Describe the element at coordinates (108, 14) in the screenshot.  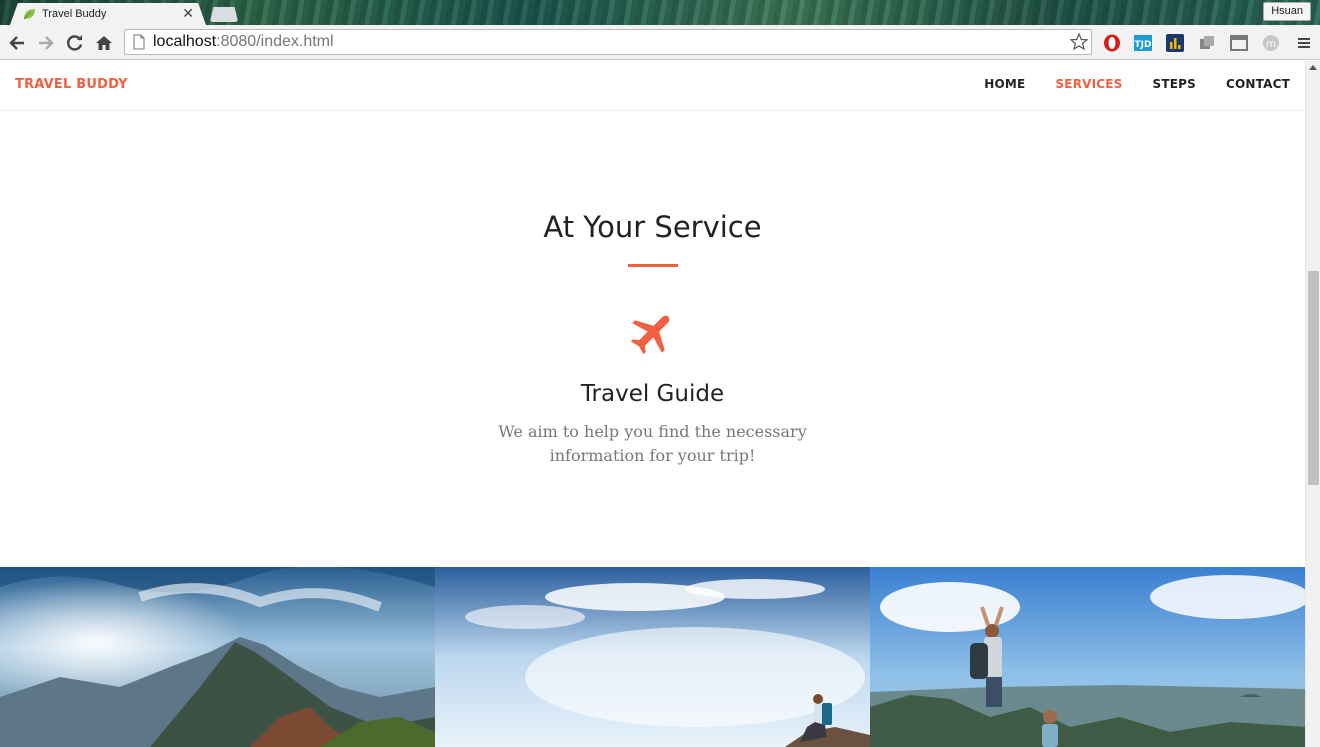
I see `tab-travel-buddy: Travel Buddy ✕` at that location.